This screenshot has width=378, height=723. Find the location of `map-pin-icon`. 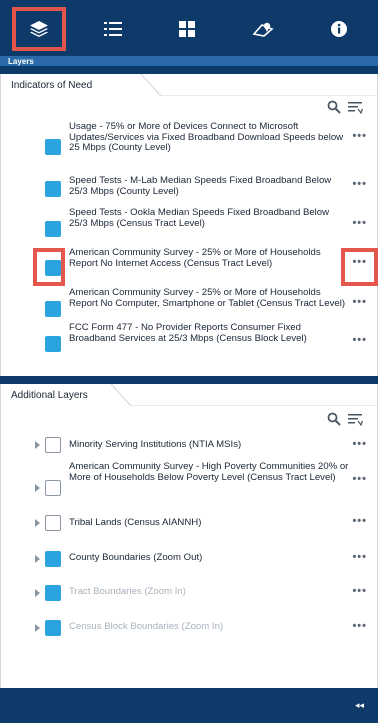

map-pin-icon is located at coordinates (263, 29).